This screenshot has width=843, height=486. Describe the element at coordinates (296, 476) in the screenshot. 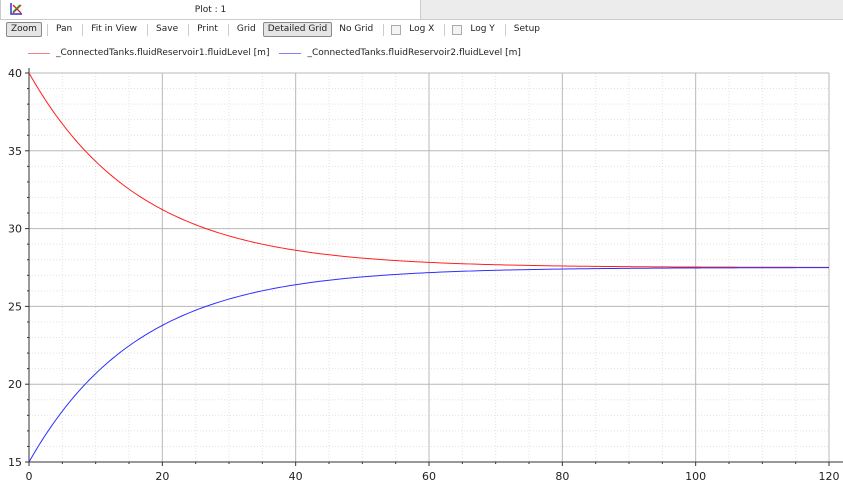

I see `x-tick-label: 40` at that location.